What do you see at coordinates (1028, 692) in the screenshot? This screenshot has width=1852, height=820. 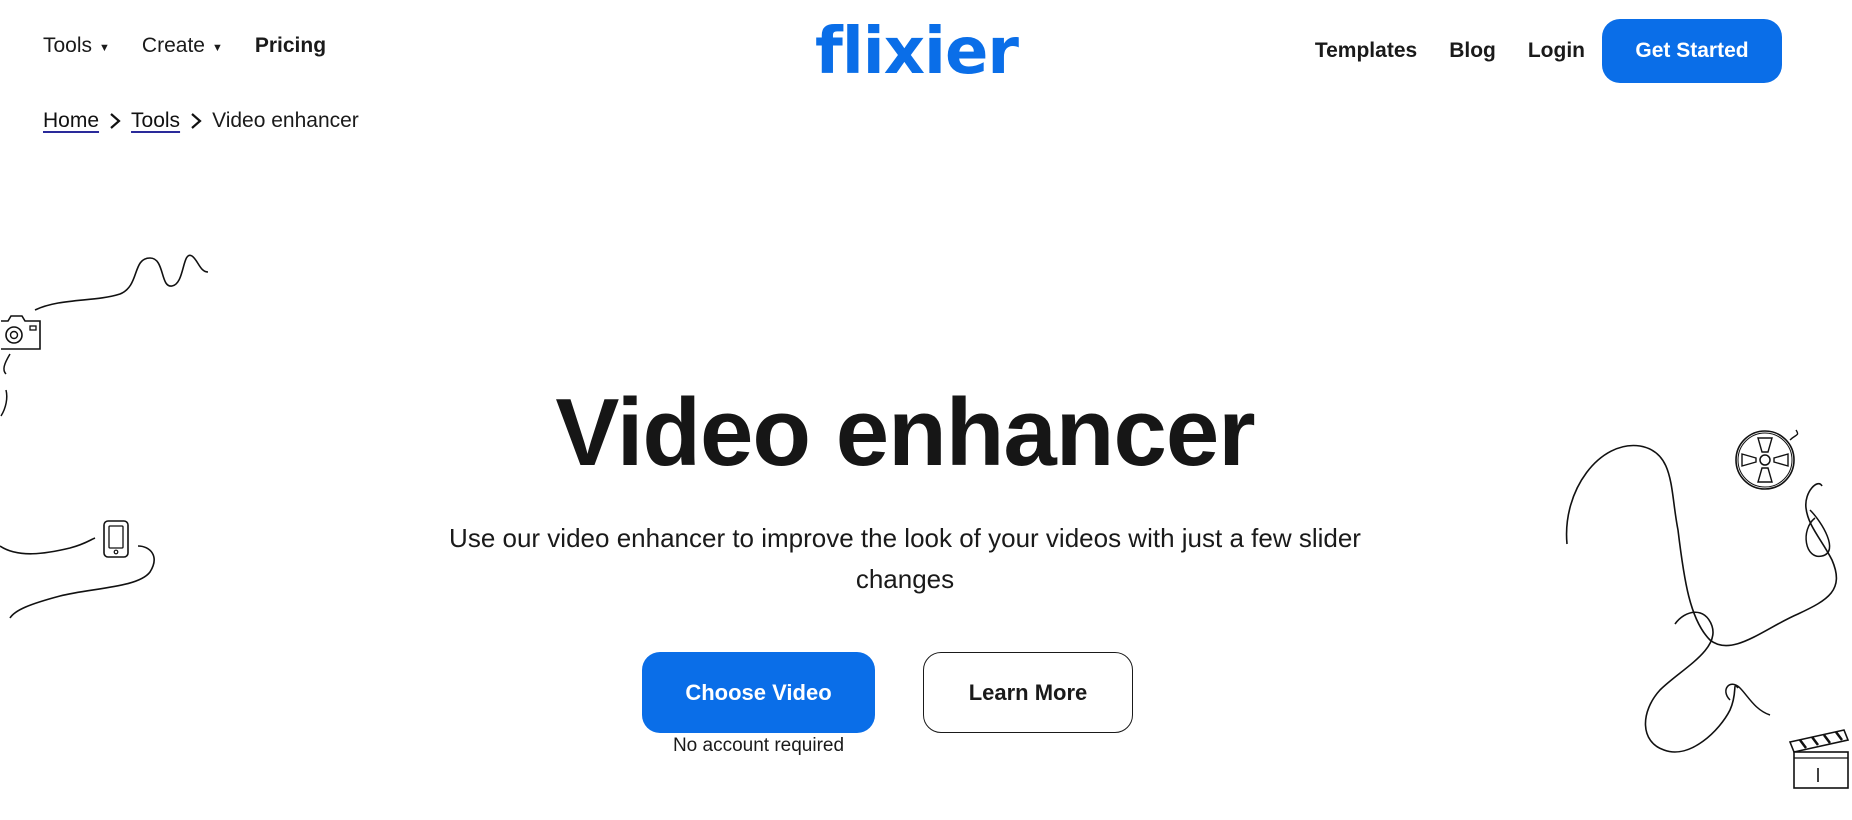 I see `learn-more-button: Learn More` at bounding box center [1028, 692].